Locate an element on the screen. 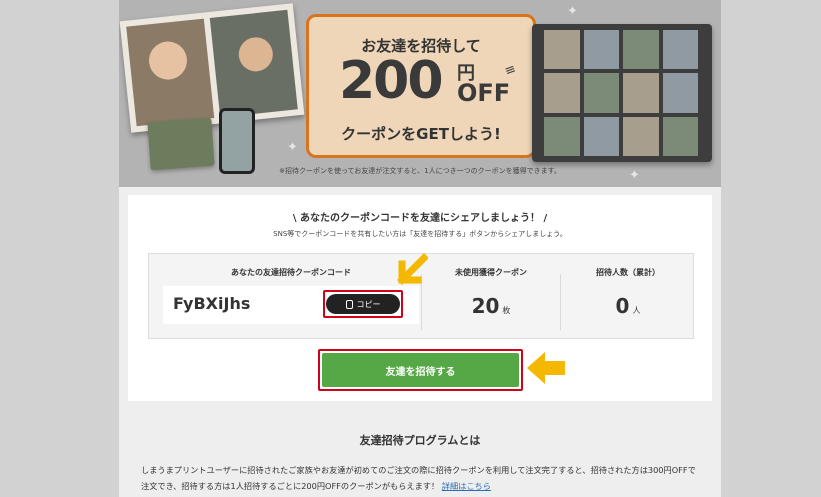  invite-friends-button: 友達を招待する is located at coordinates (420, 370).